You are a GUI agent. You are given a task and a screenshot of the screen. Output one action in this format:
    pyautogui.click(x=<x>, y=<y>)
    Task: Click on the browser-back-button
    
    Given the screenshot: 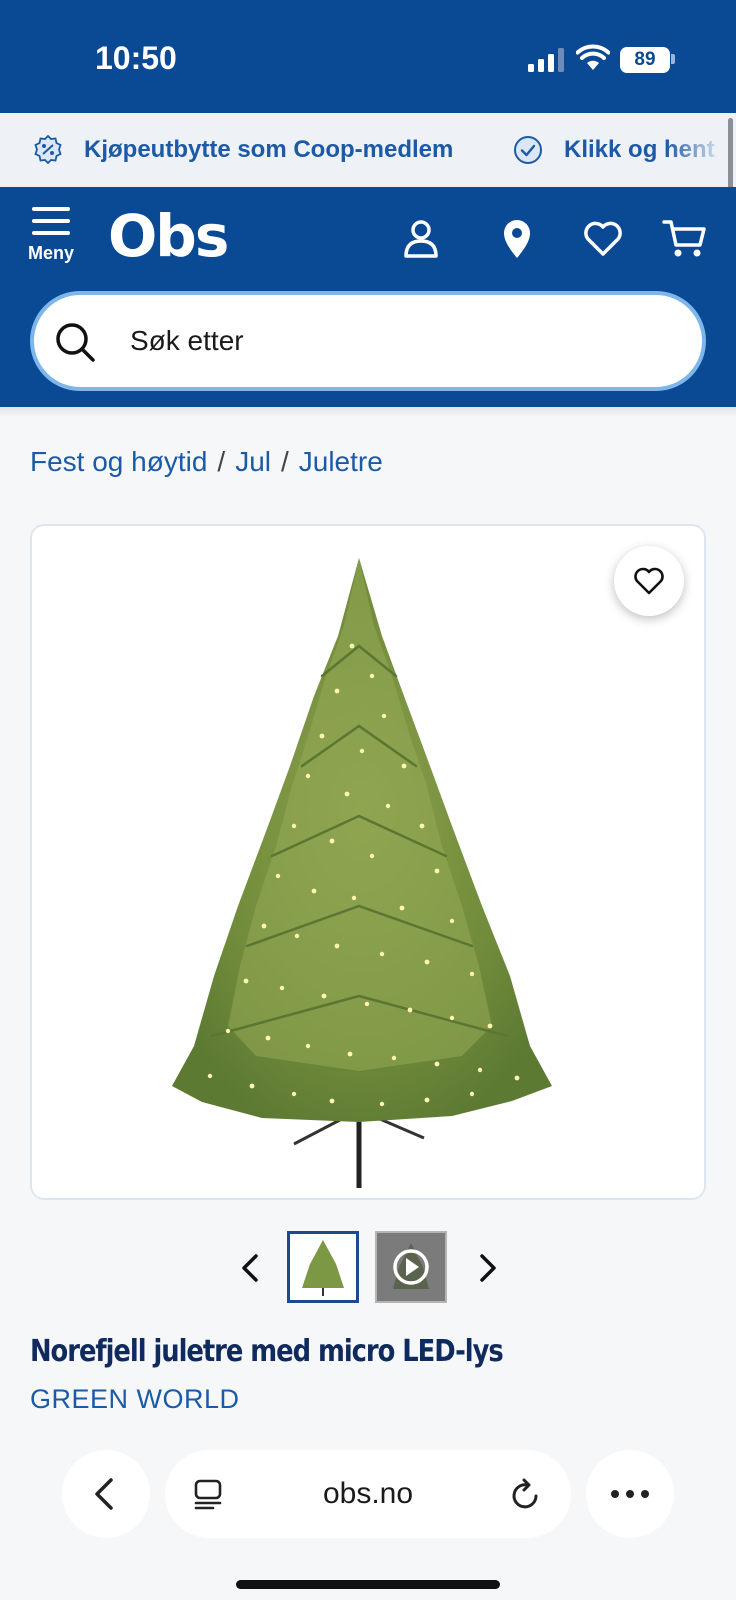 What is the action you would take?
    pyautogui.click(x=106, y=1494)
    